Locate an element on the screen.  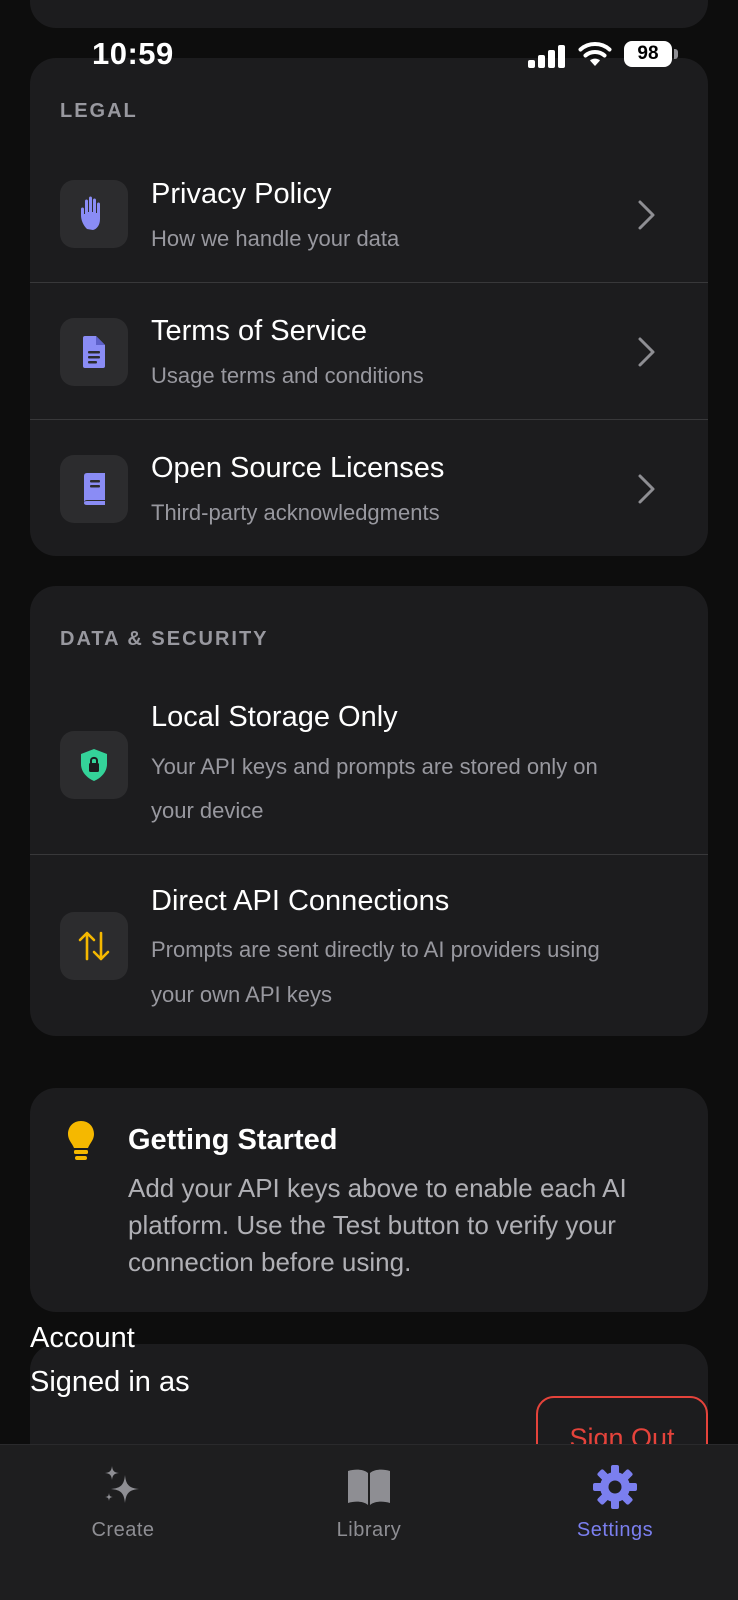
tab-bar: Create Library Settings is located at coordinates (369, 1522).